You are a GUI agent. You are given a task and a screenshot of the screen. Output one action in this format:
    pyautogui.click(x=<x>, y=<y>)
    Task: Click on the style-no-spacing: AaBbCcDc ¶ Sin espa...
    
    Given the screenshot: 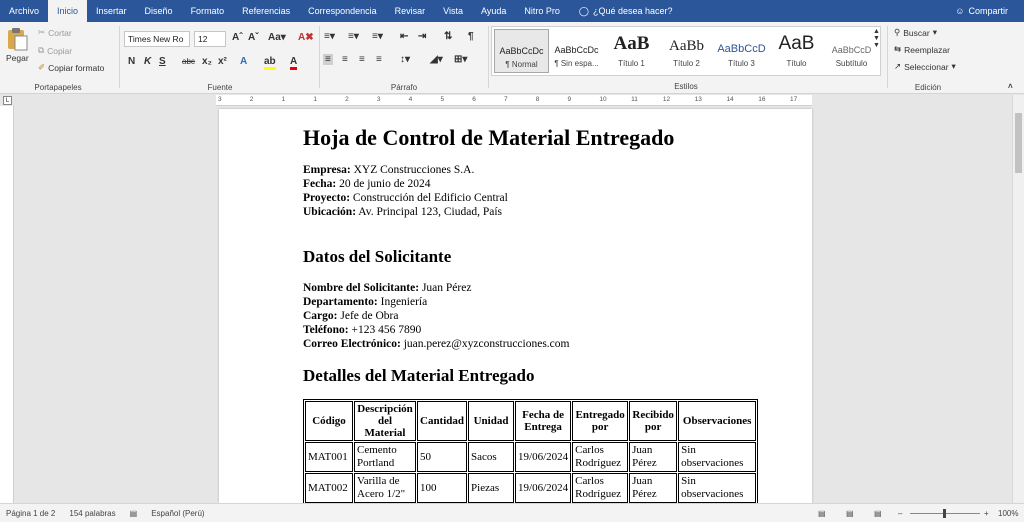 What is the action you would take?
    pyautogui.click(x=576, y=51)
    